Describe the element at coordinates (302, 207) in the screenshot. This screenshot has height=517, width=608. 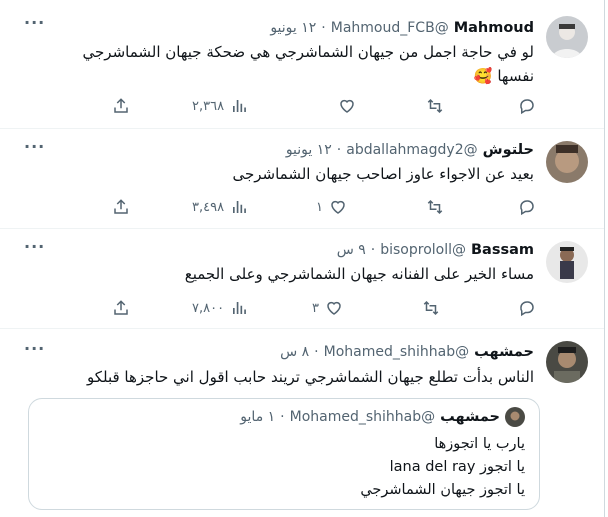
I see `tweet-actions: ٣,٤٩٨ ١` at that location.